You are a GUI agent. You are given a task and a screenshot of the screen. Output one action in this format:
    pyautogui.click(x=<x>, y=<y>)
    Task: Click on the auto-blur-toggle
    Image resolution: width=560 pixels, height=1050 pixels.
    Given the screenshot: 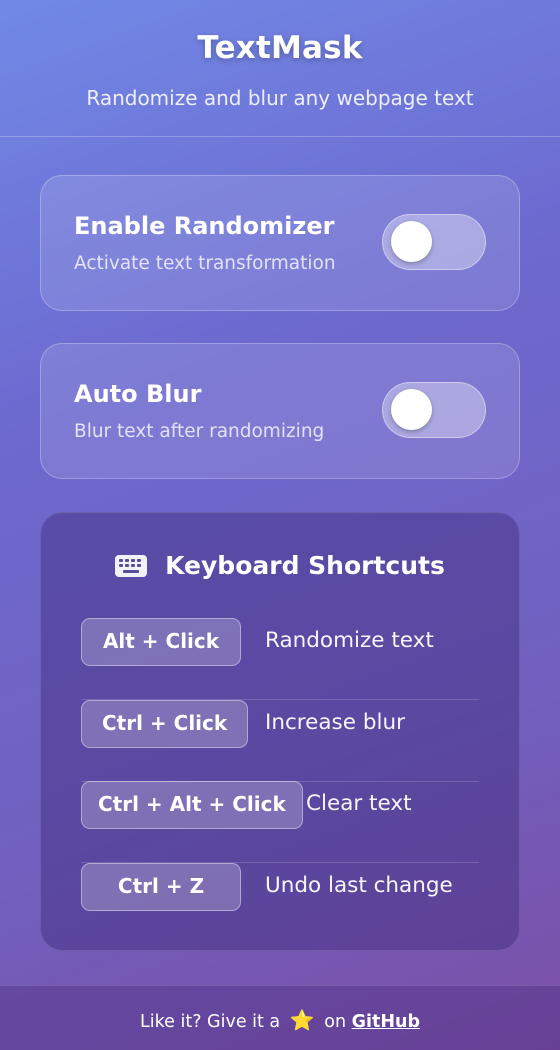 What is the action you would take?
    pyautogui.click(x=434, y=410)
    